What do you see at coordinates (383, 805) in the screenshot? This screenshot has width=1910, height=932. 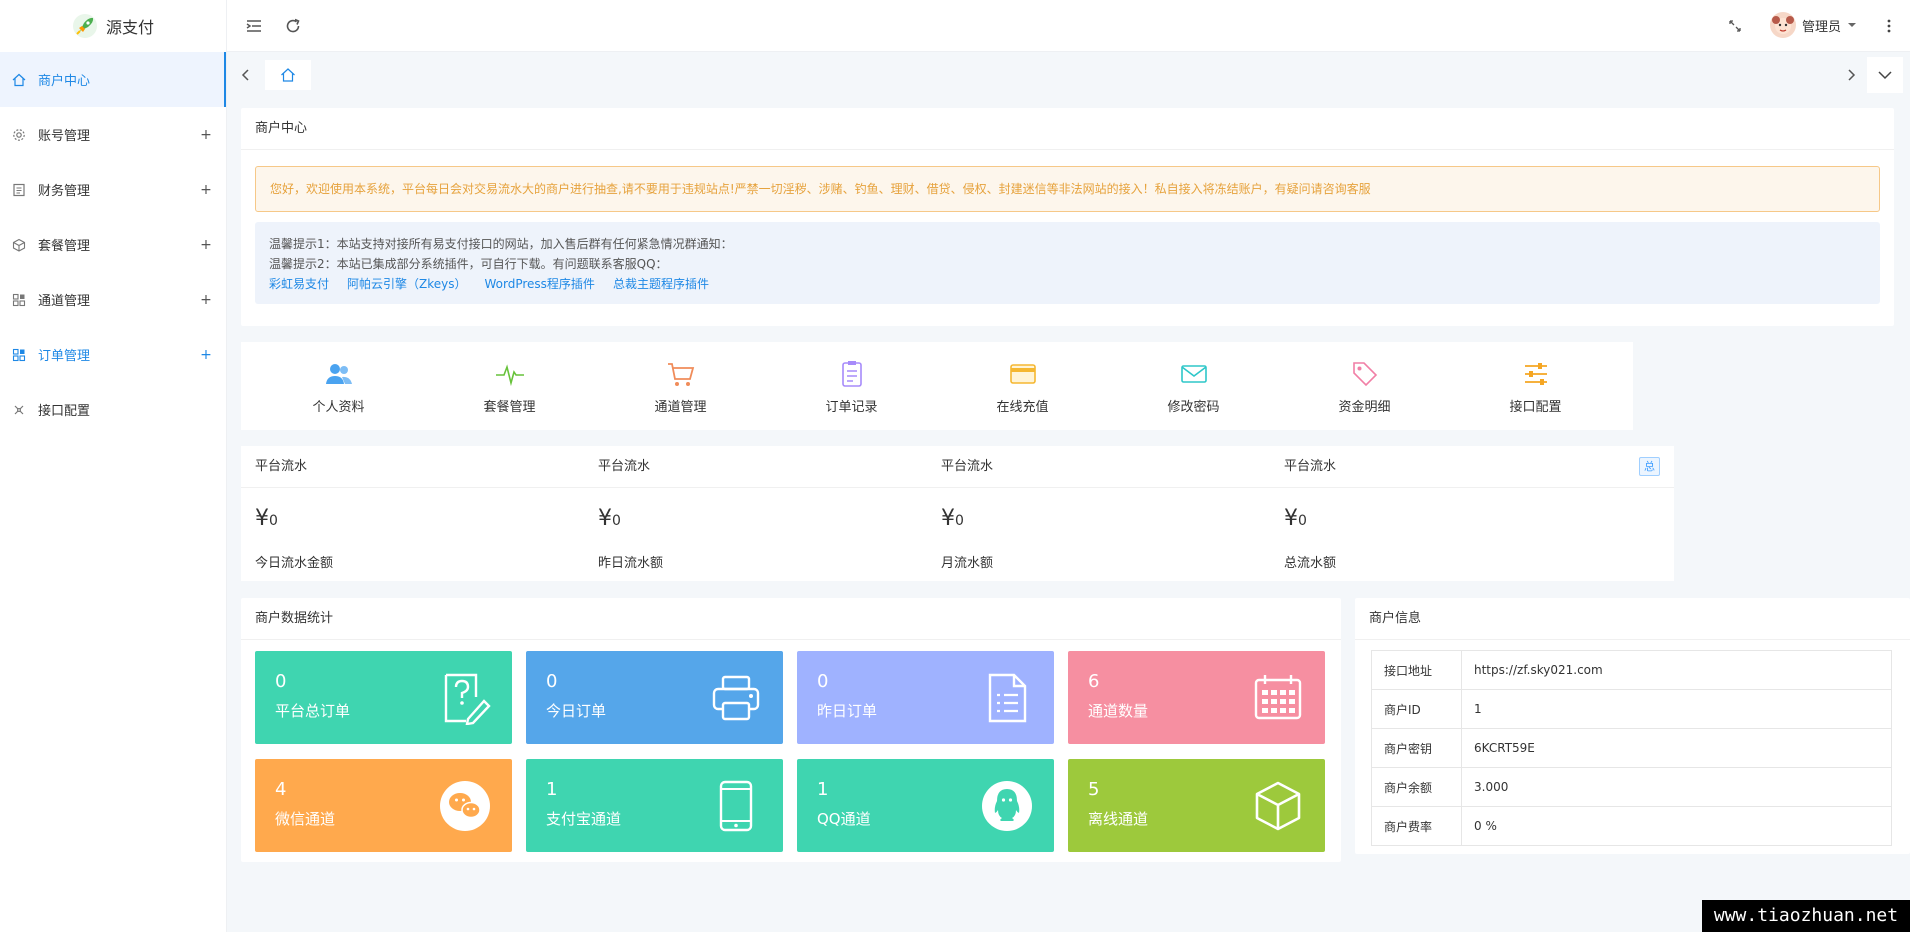 I see `card-wechat-channel: 4 微信通道` at bounding box center [383, 805].